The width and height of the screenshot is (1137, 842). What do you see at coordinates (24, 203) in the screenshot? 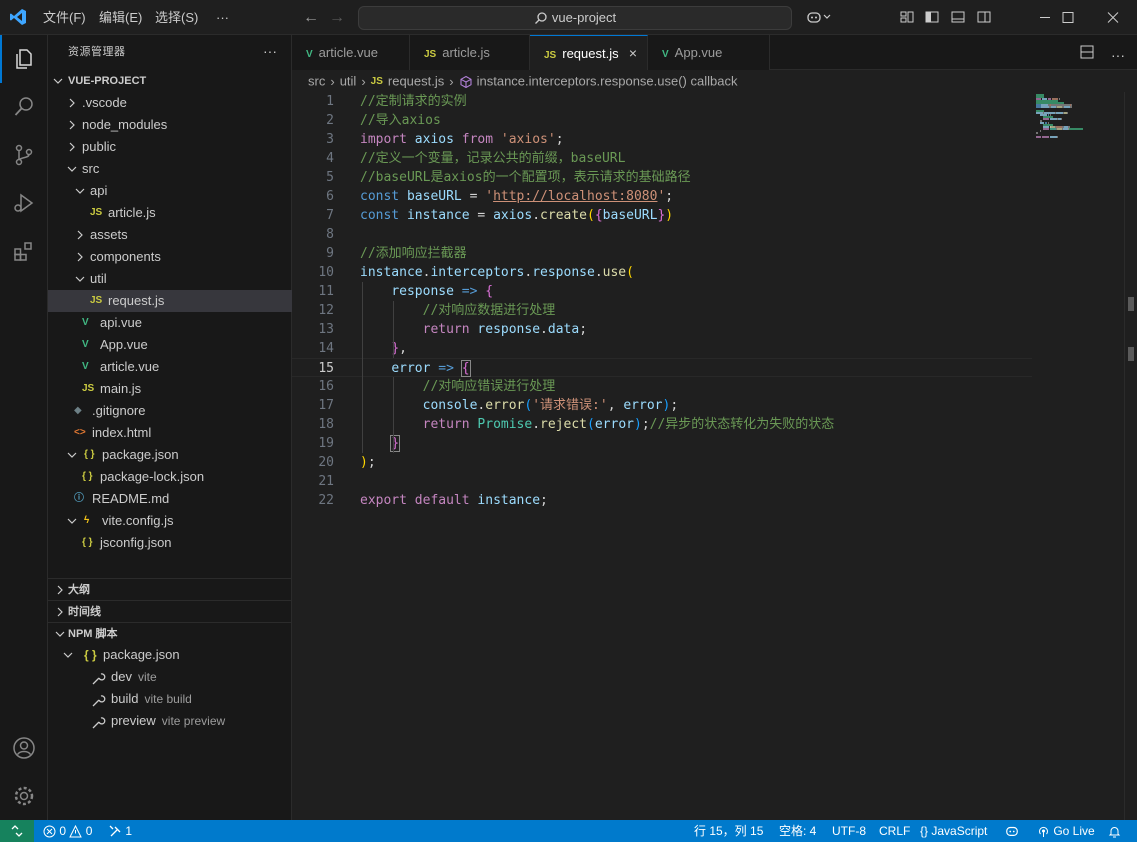
I see `run-debug-activity` at bounding box center [24, 203].